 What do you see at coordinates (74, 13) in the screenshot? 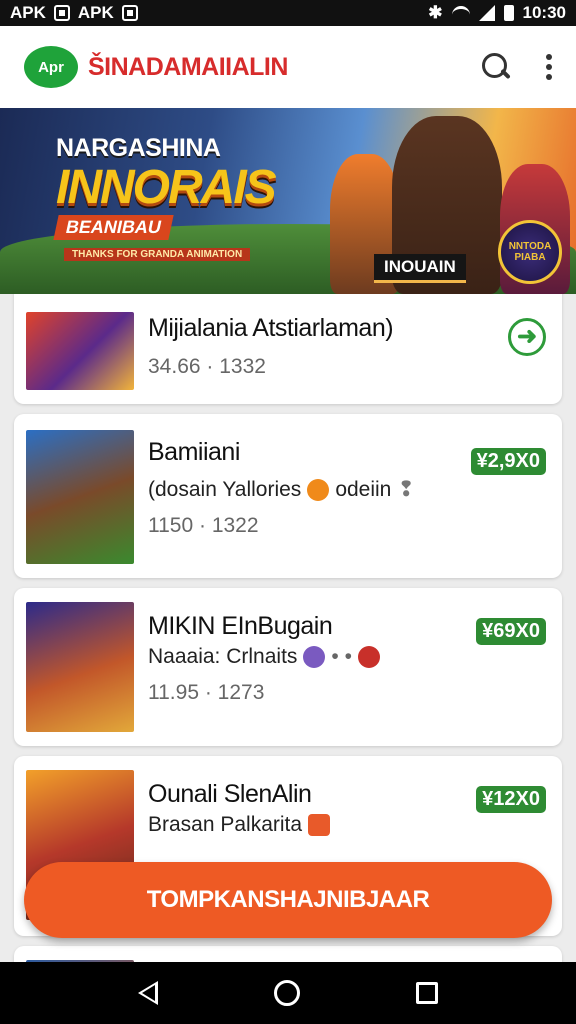
I see `status-left: APK APK` at bounding box center [74, 13].